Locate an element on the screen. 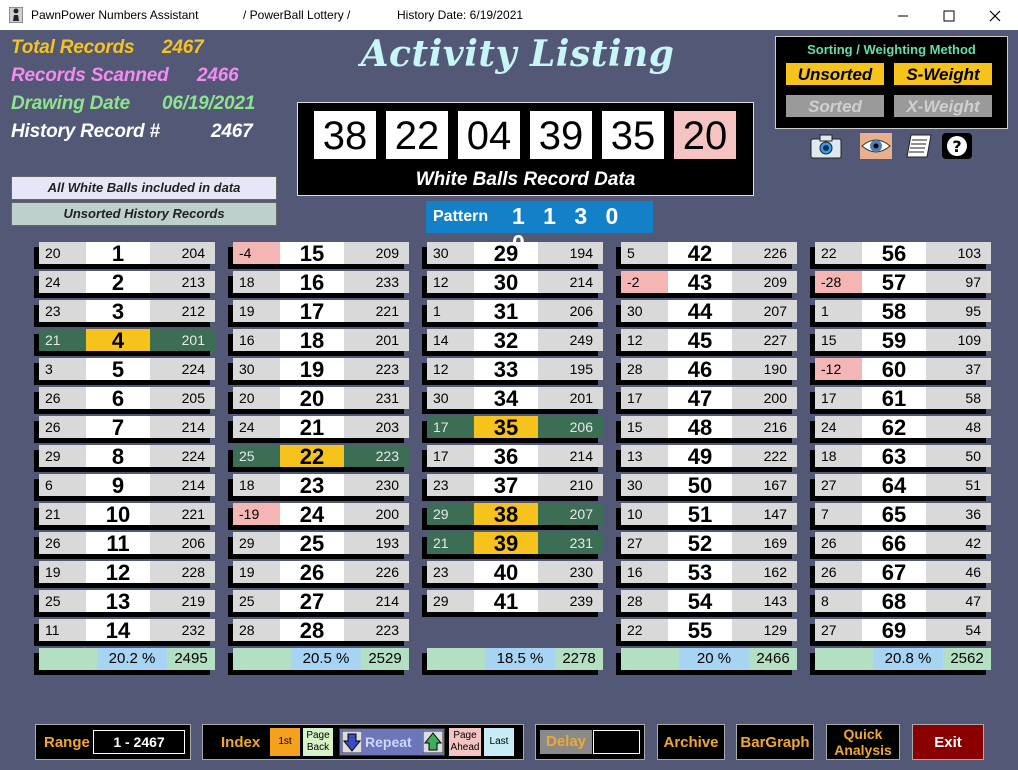 This screenshot has height=770, width=1018. number-row: -415209 is located at coordinates (321, 253).